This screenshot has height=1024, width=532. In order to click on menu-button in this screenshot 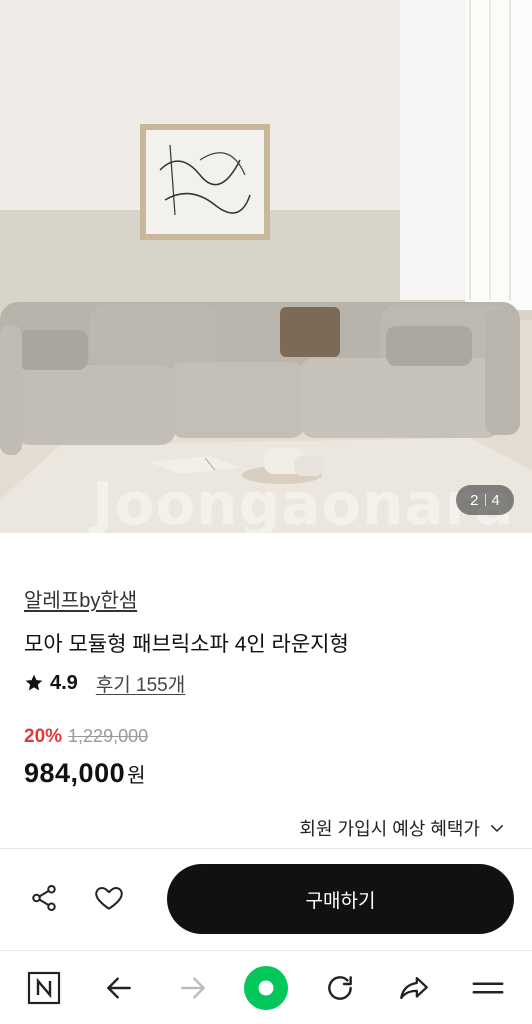, I will do `click(488, 988)`.